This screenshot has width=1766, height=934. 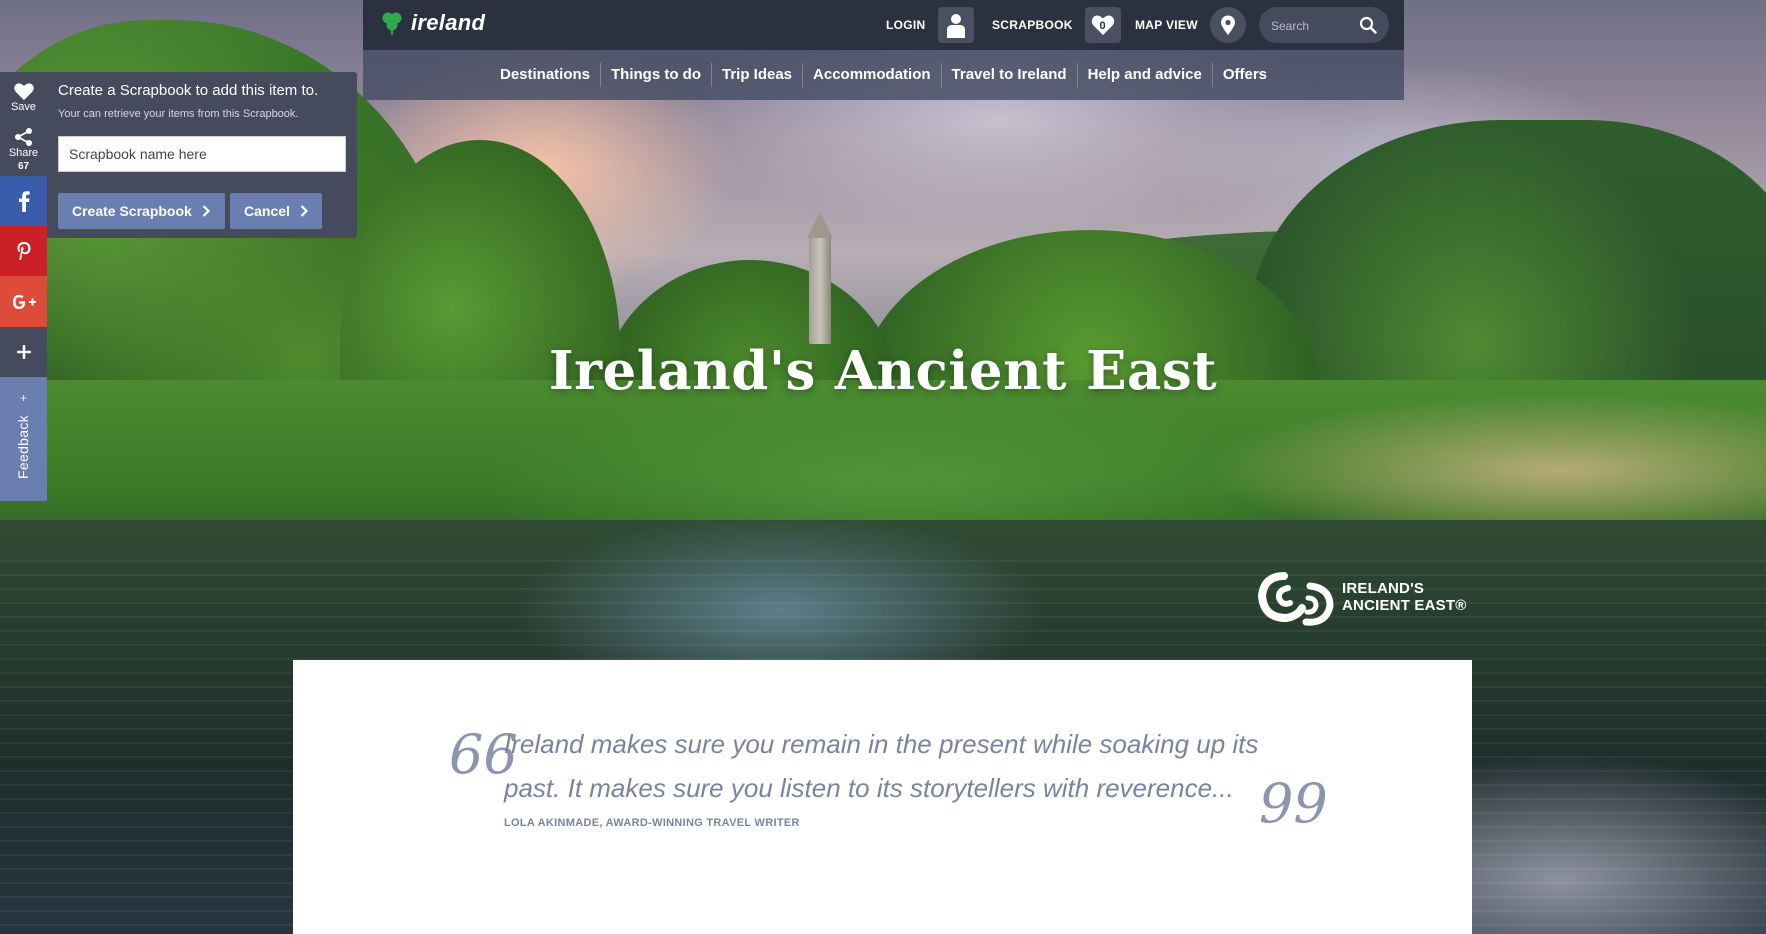 I want to click on login-button: LOGIN, so click(x=930, y=25).